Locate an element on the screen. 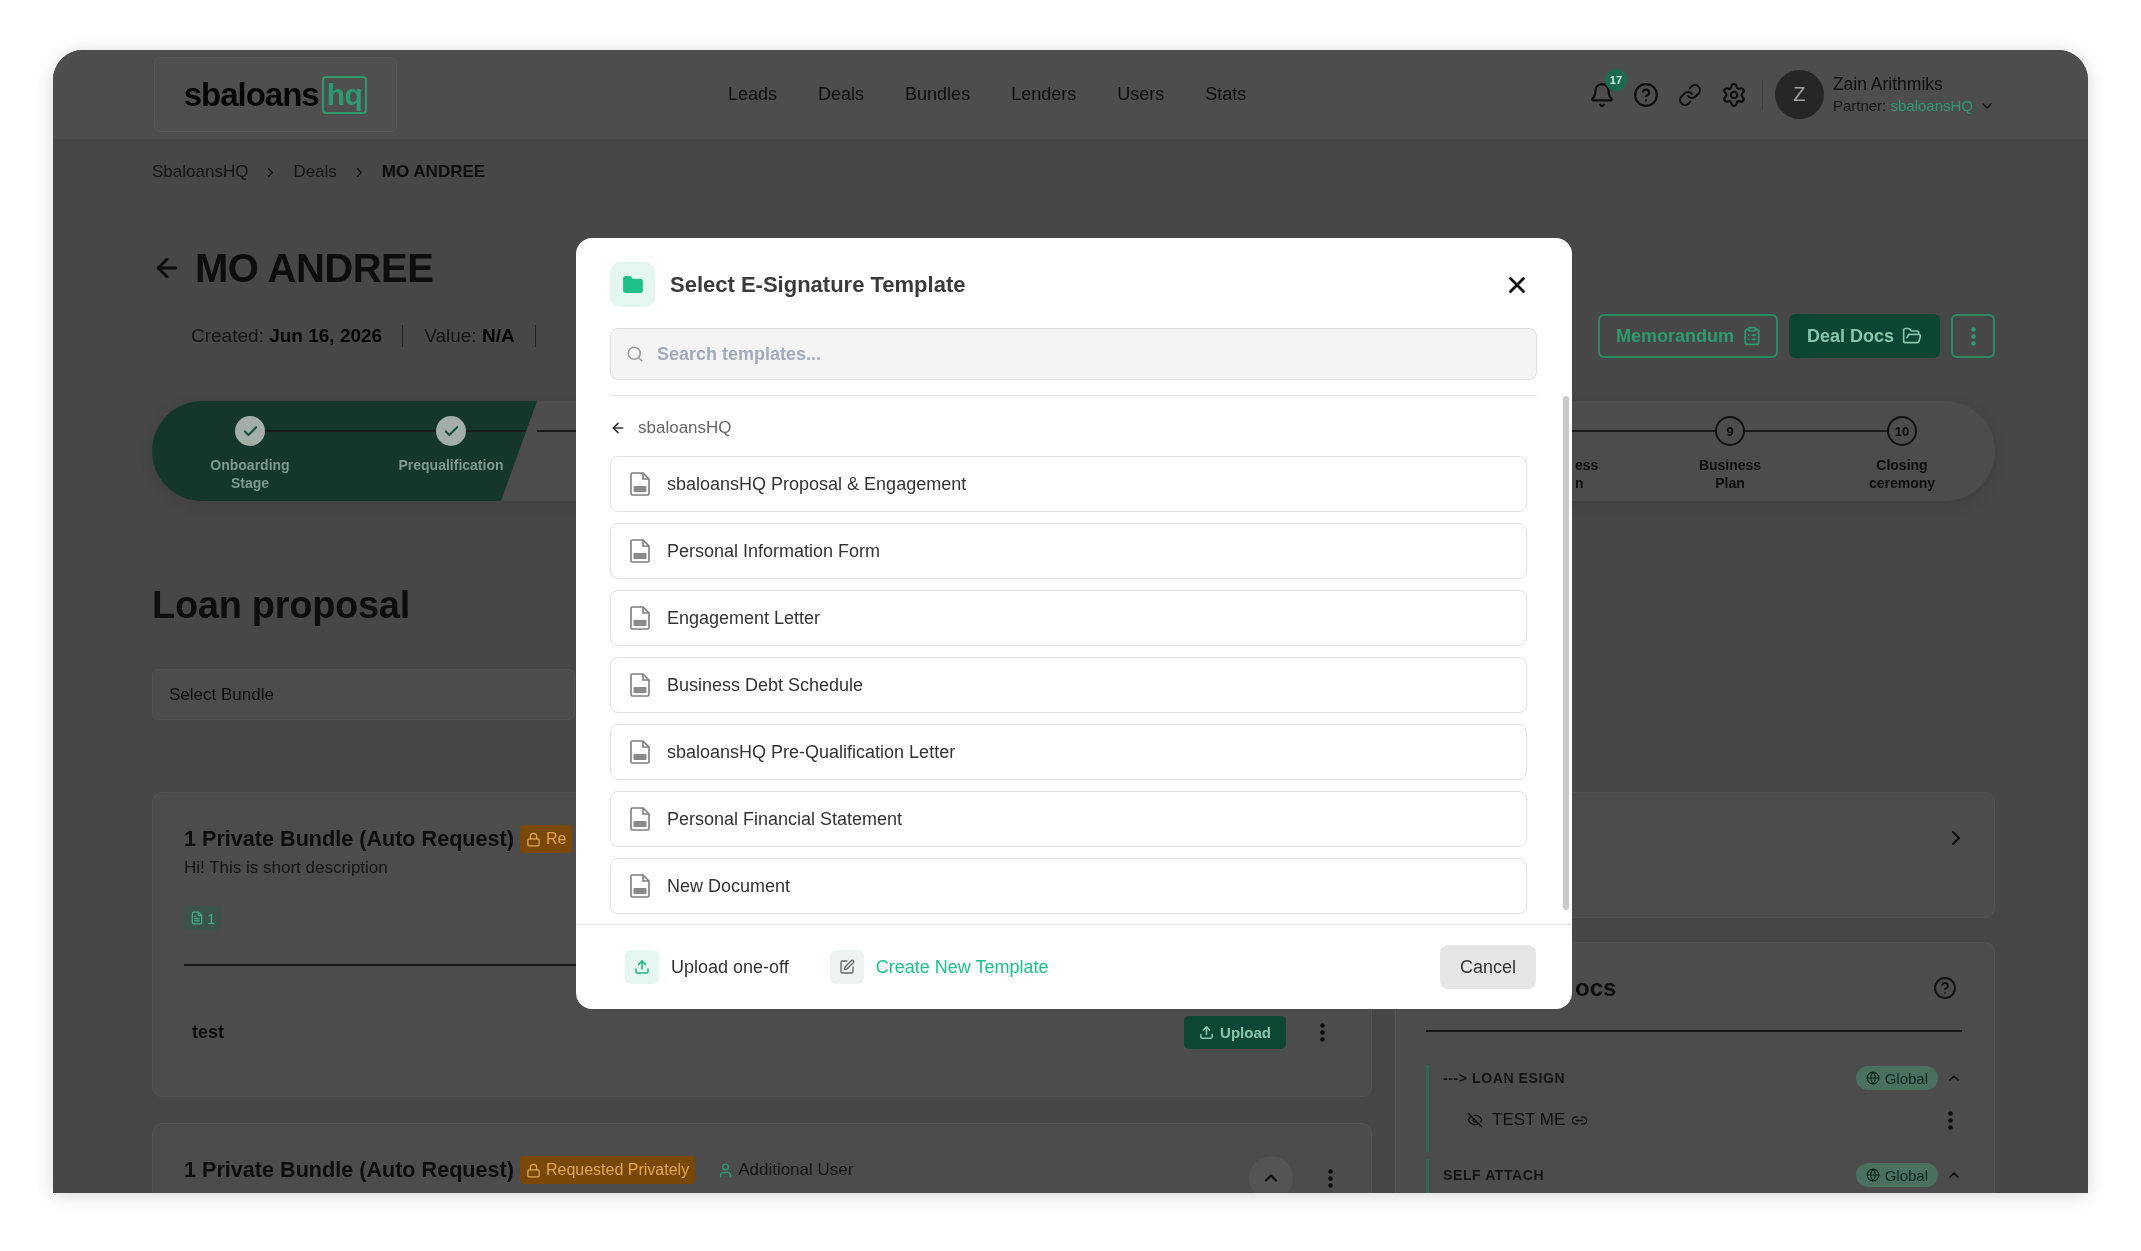 The image size is (2141, 1251). doc-item-name: TEST ME is located at coordinates (1529, 1120).